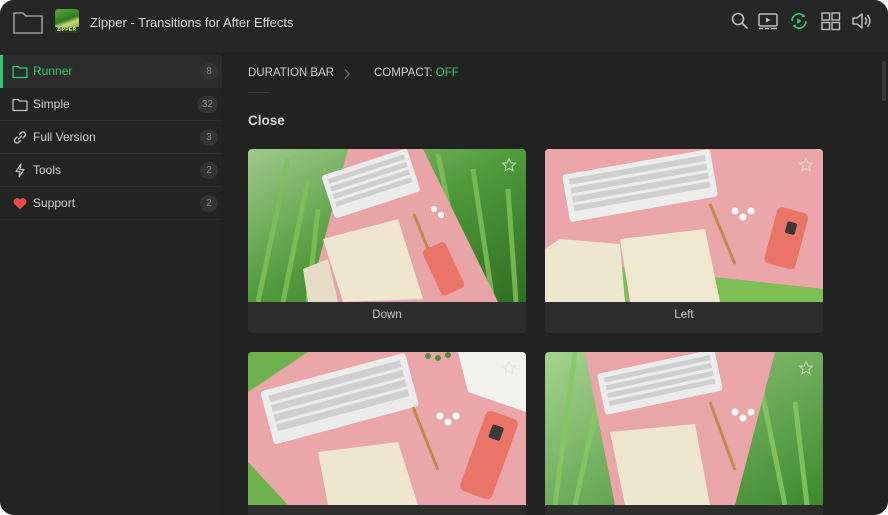  Describe the element at coordinates (111, 104) in the screenshot. I see `sidebar-item-simple: Simple 32` at that location.